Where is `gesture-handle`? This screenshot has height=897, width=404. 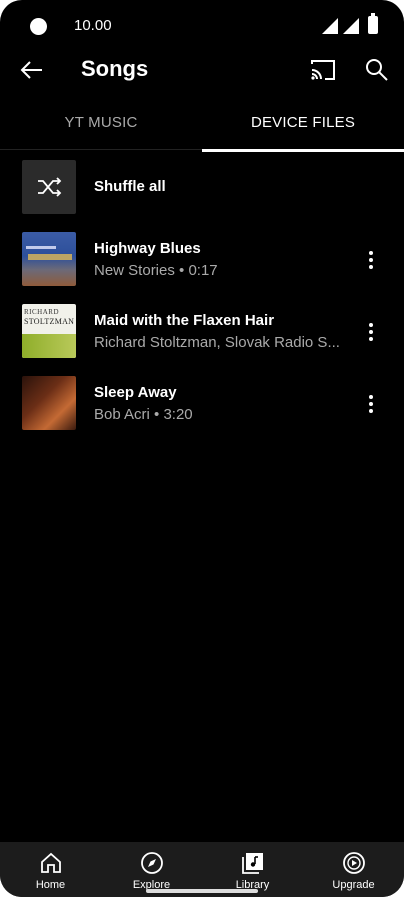 gesture-handle is located at coordinates (202, 891).